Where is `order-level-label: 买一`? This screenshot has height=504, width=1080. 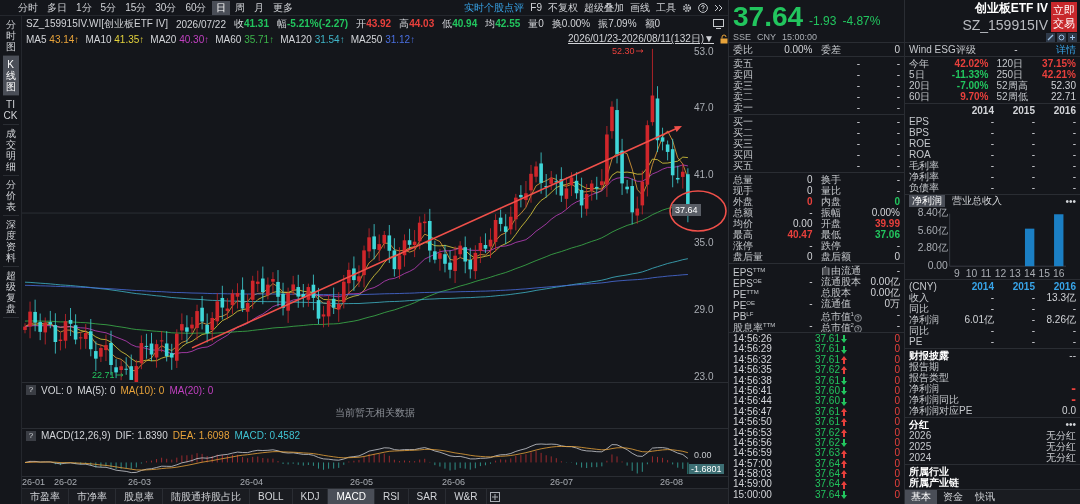 order-level-label: 买一 is located at coordinates (743, 121).